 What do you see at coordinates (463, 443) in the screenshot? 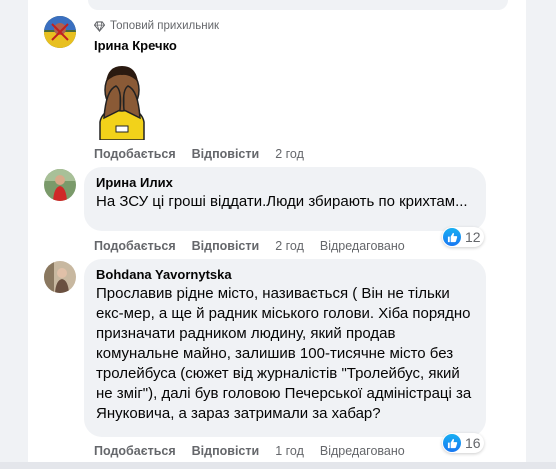
I see `reaction-summary: 16` at bounding box center [463, 443].